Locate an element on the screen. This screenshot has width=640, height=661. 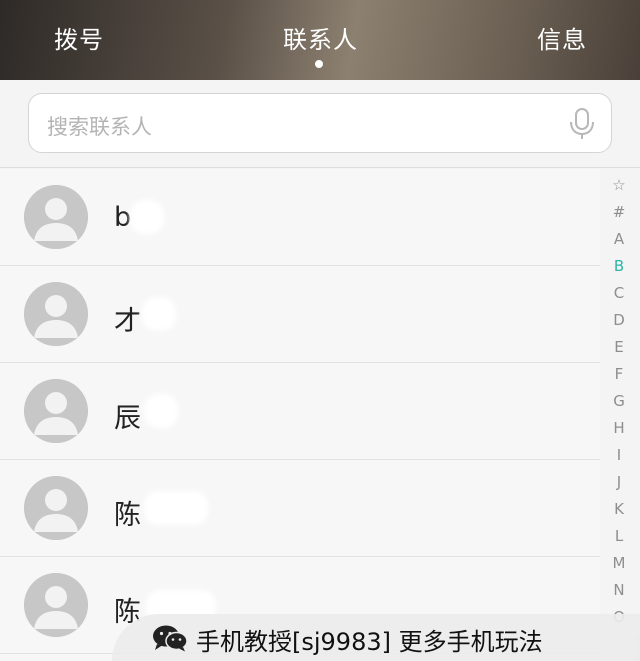
contact-row: 陈 is located at coordinates (300, 508).